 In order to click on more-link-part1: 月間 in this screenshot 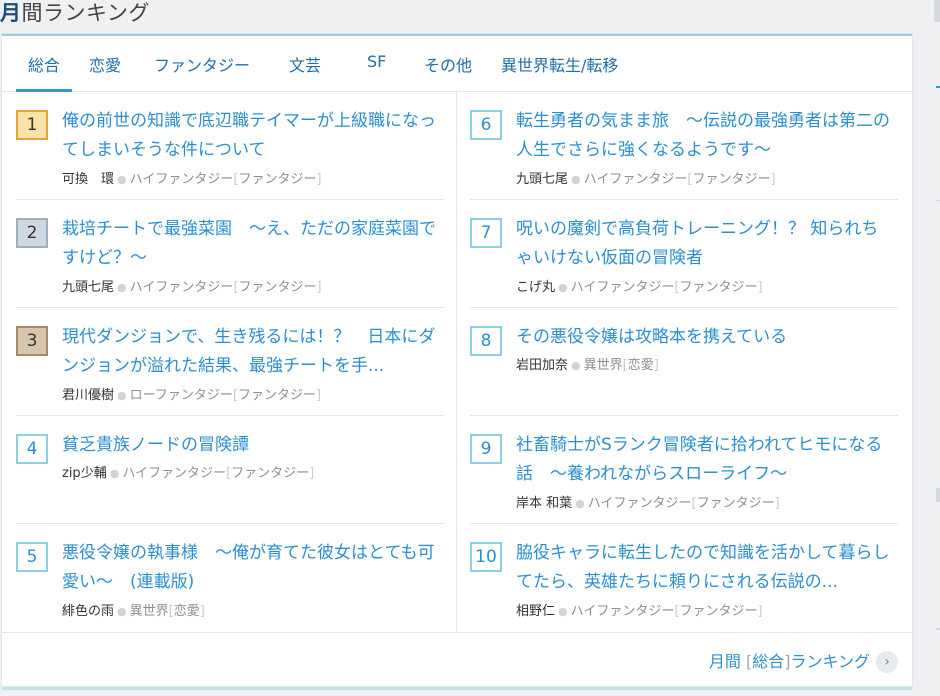, I will do `click(724, 661)`.